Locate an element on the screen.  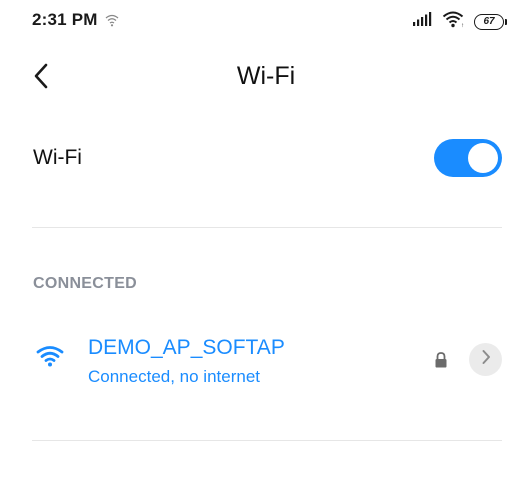
section-label-connected: CONNECTED is located at coordinates (85, 283).